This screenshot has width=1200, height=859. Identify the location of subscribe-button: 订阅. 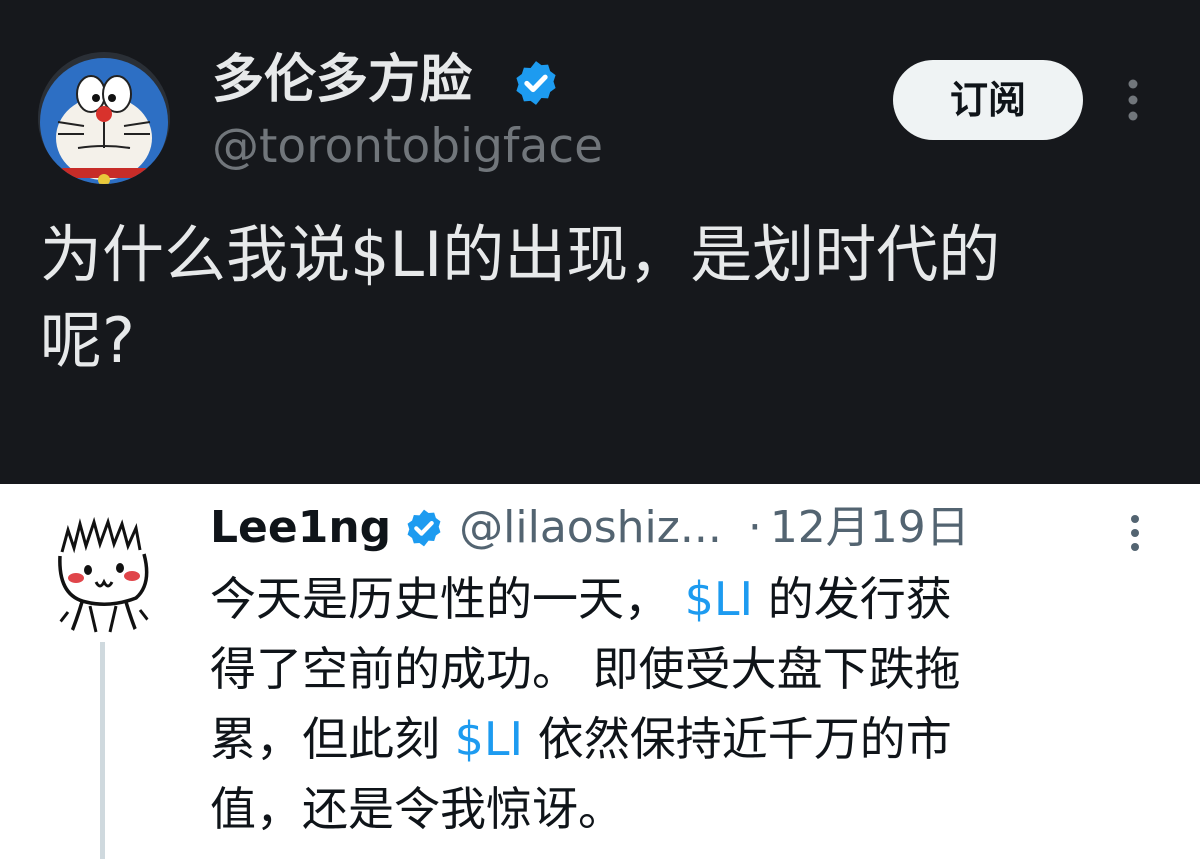
(988, 100).